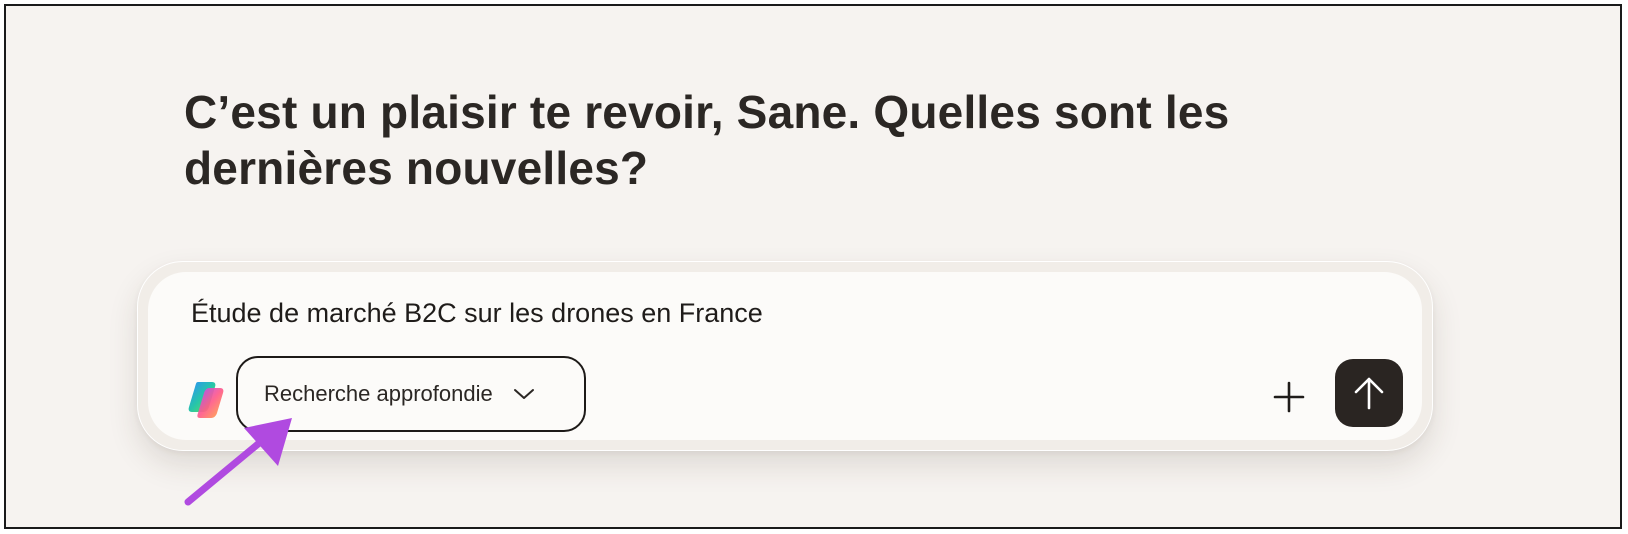  What do you see at coordinates (523, 394) in the screenshot?
I see `chevron-down-icon` at bounding box center [523, 394].